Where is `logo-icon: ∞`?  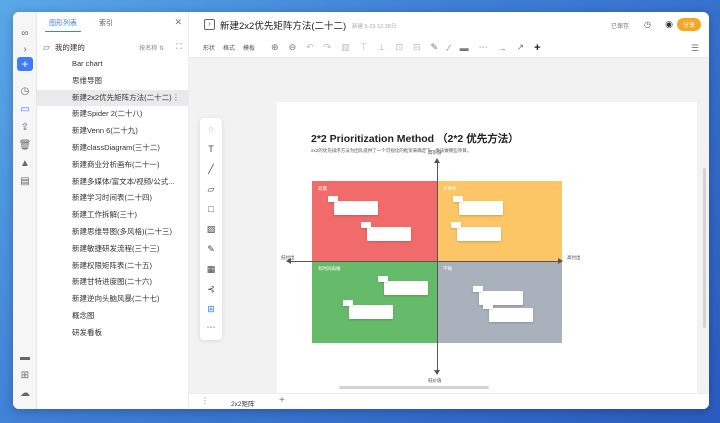 logo-icon: ∞ is located at coordinates (25, 33).